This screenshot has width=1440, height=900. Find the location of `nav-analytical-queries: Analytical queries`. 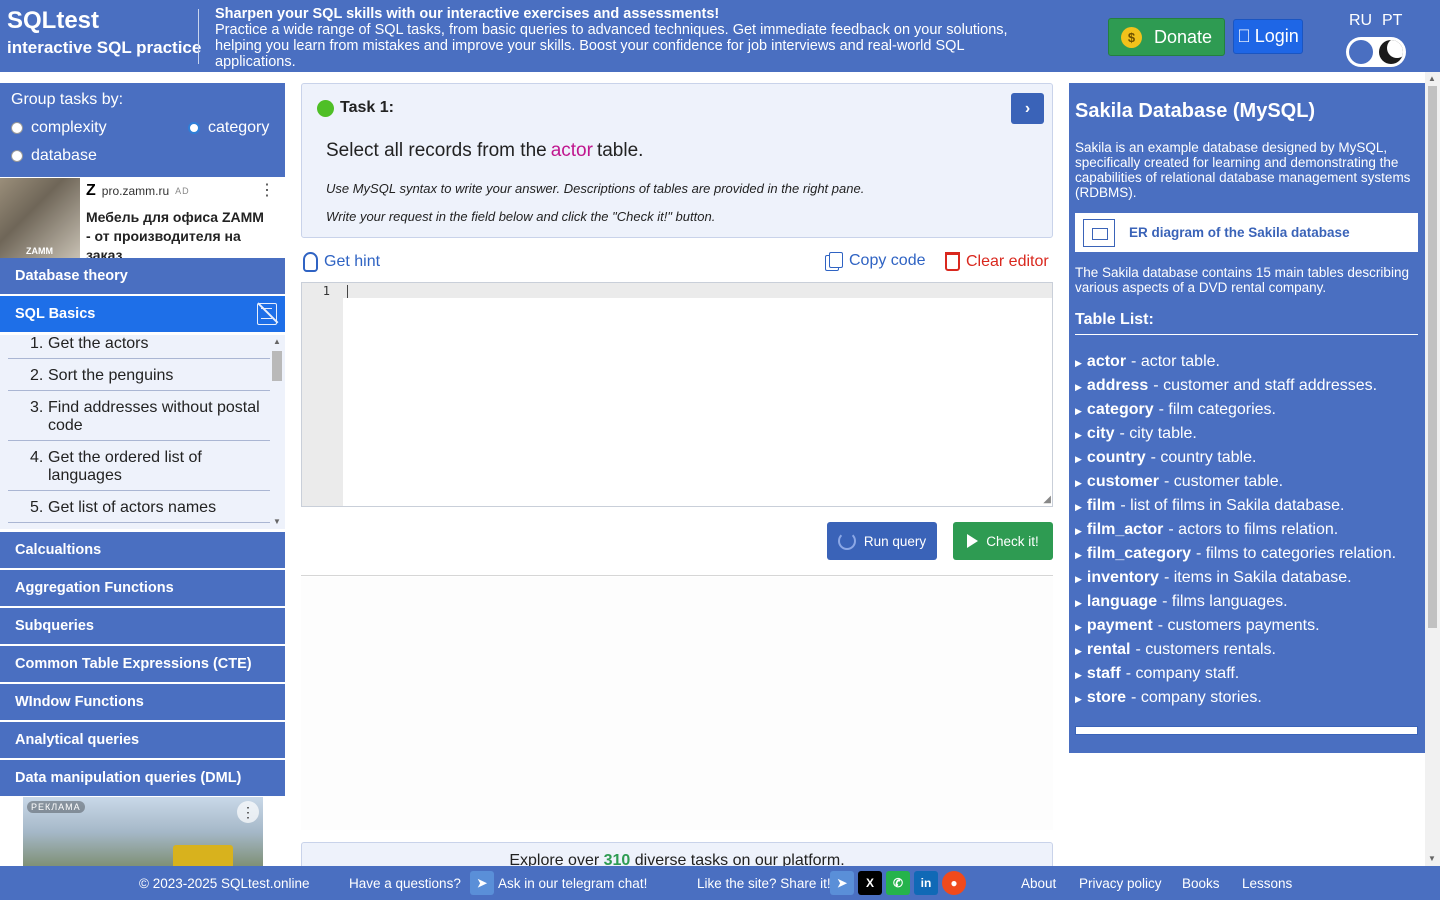

nav-analytical-queries: Analytical queries is located at coordinates (142, 740).